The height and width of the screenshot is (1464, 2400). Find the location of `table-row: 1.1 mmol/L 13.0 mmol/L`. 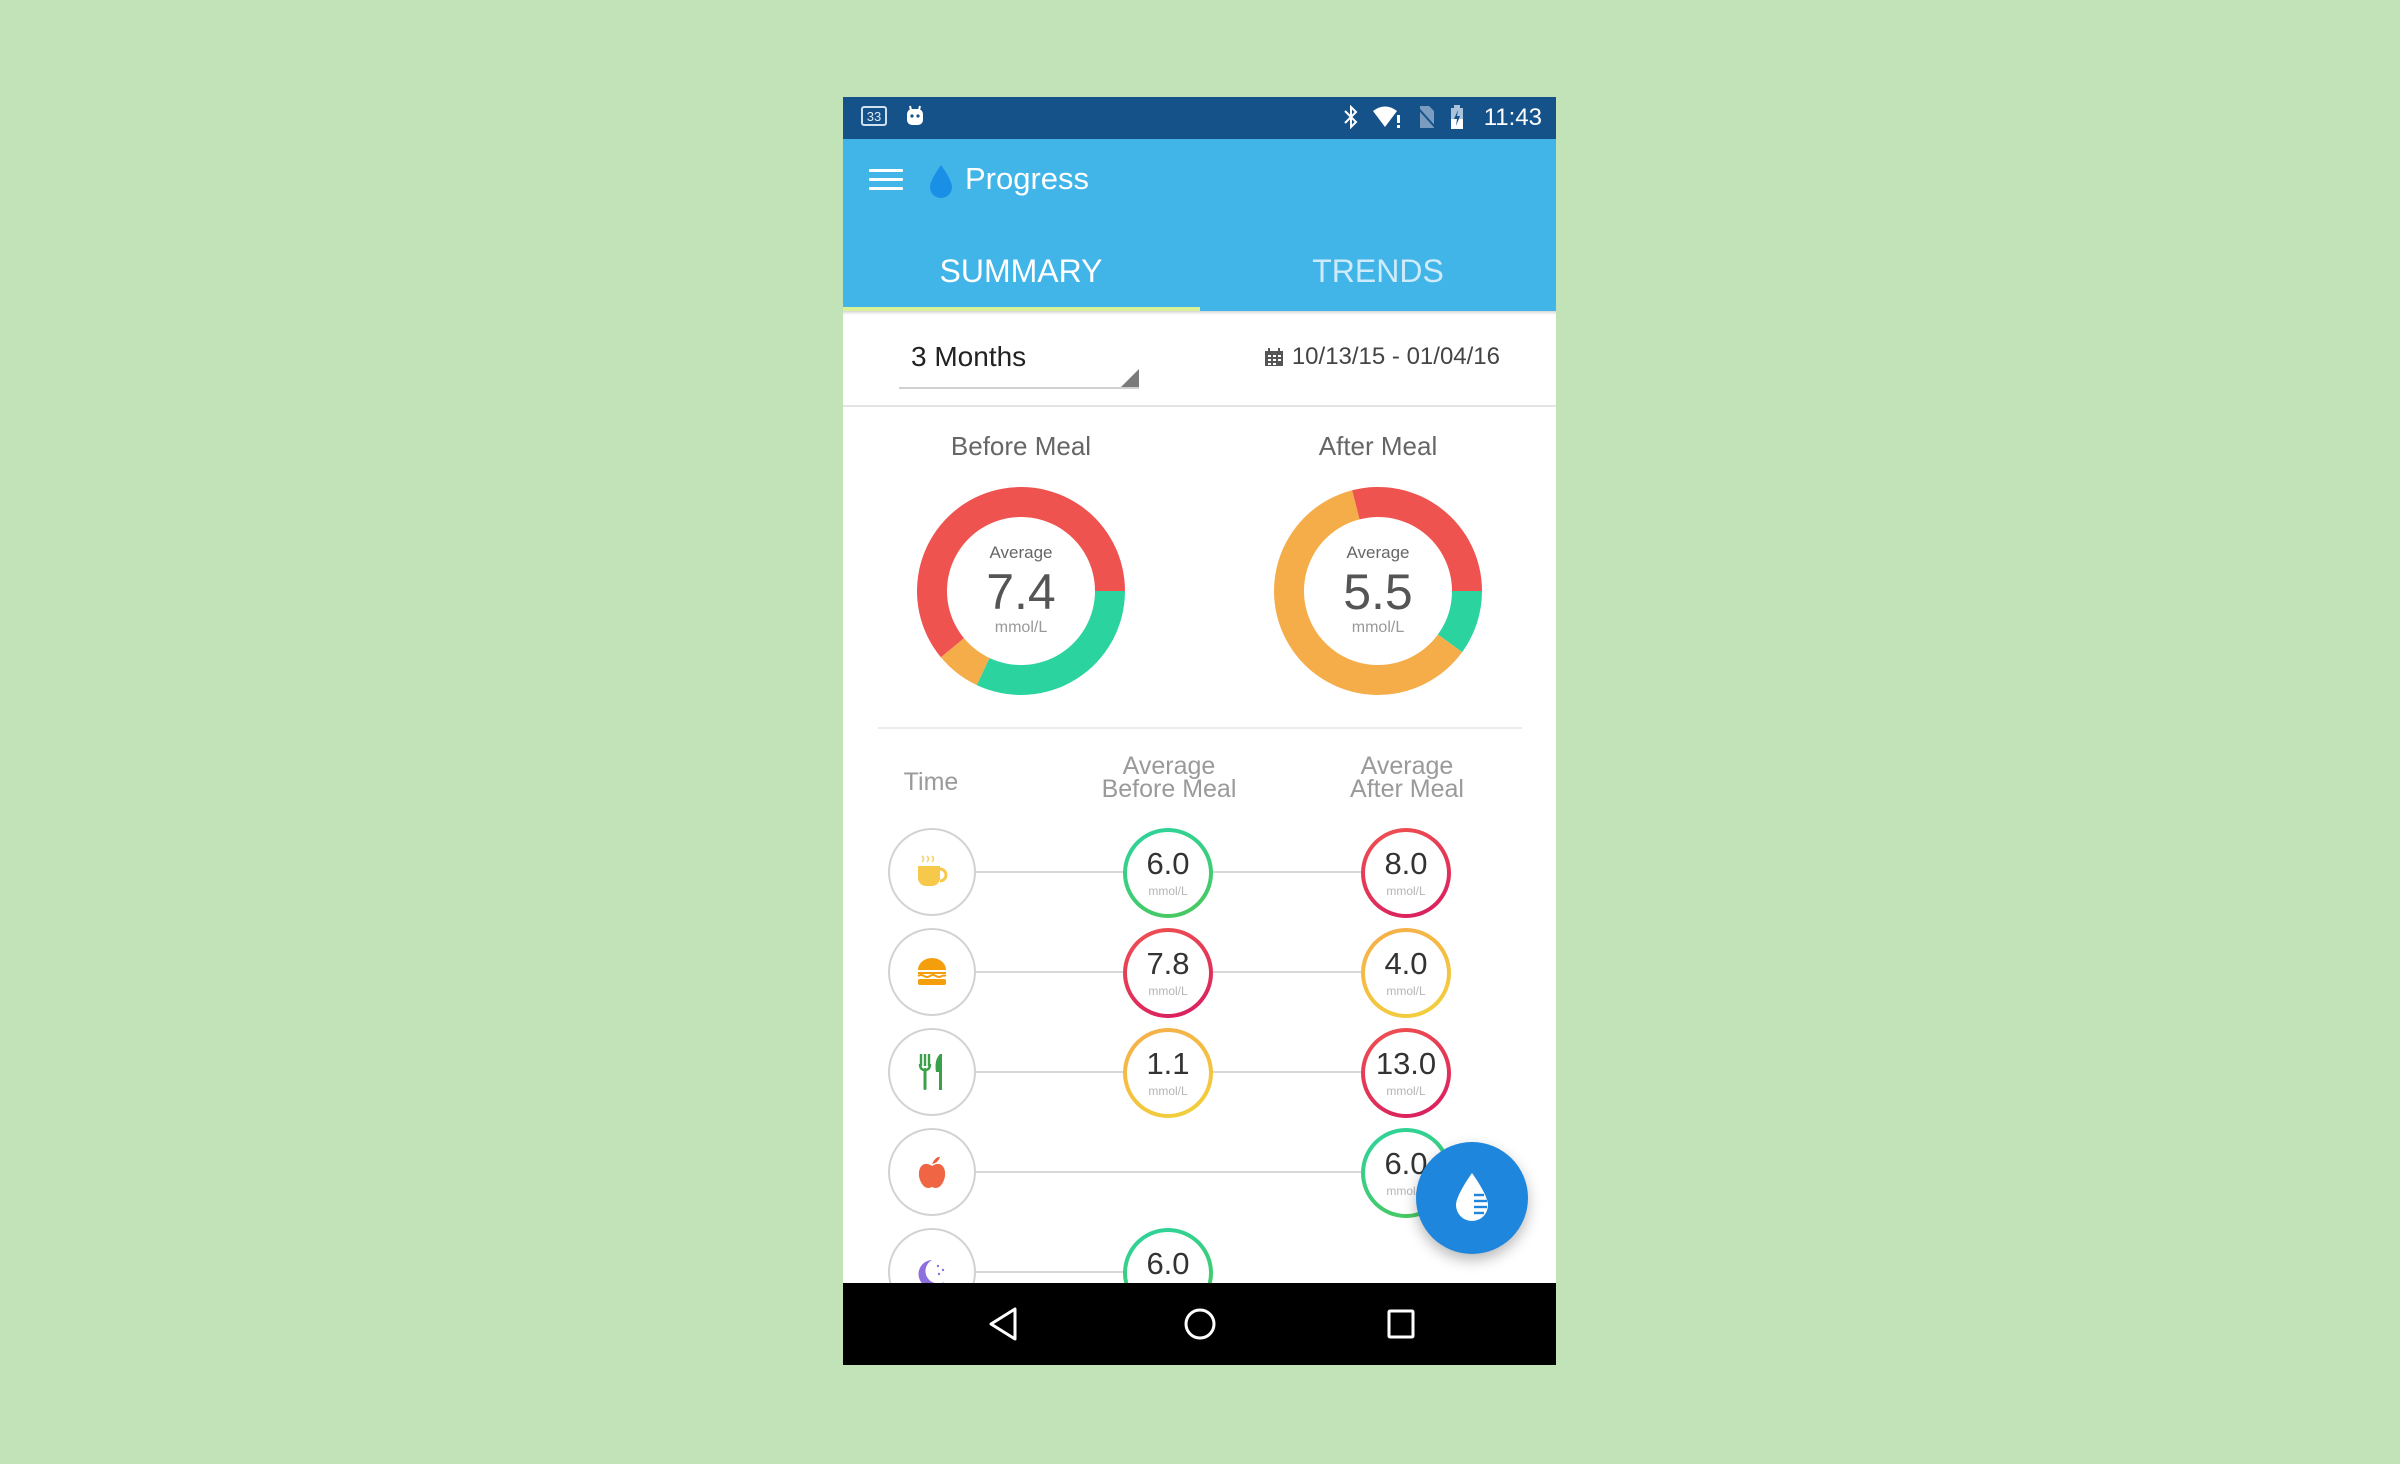

table-row: 1.1 mmol/L 13.0 mmol/L is located at coordinates (1199, 1072).